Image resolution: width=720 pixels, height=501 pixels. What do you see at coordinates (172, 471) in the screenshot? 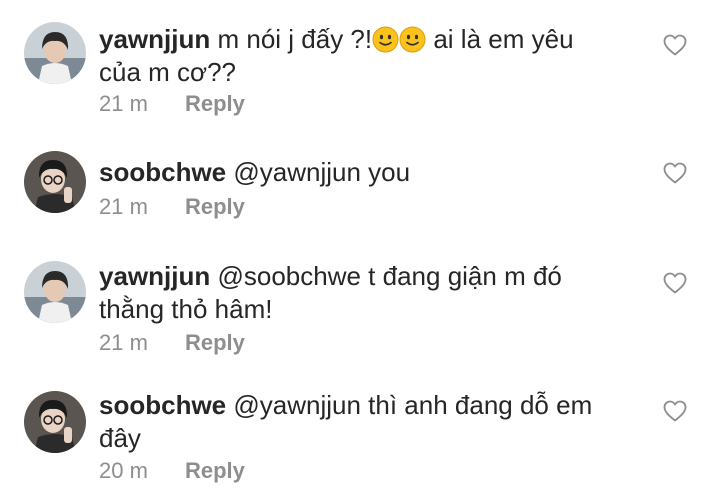
I see `comment-meta: 20 m Reply` at bounding box center [172, 471].